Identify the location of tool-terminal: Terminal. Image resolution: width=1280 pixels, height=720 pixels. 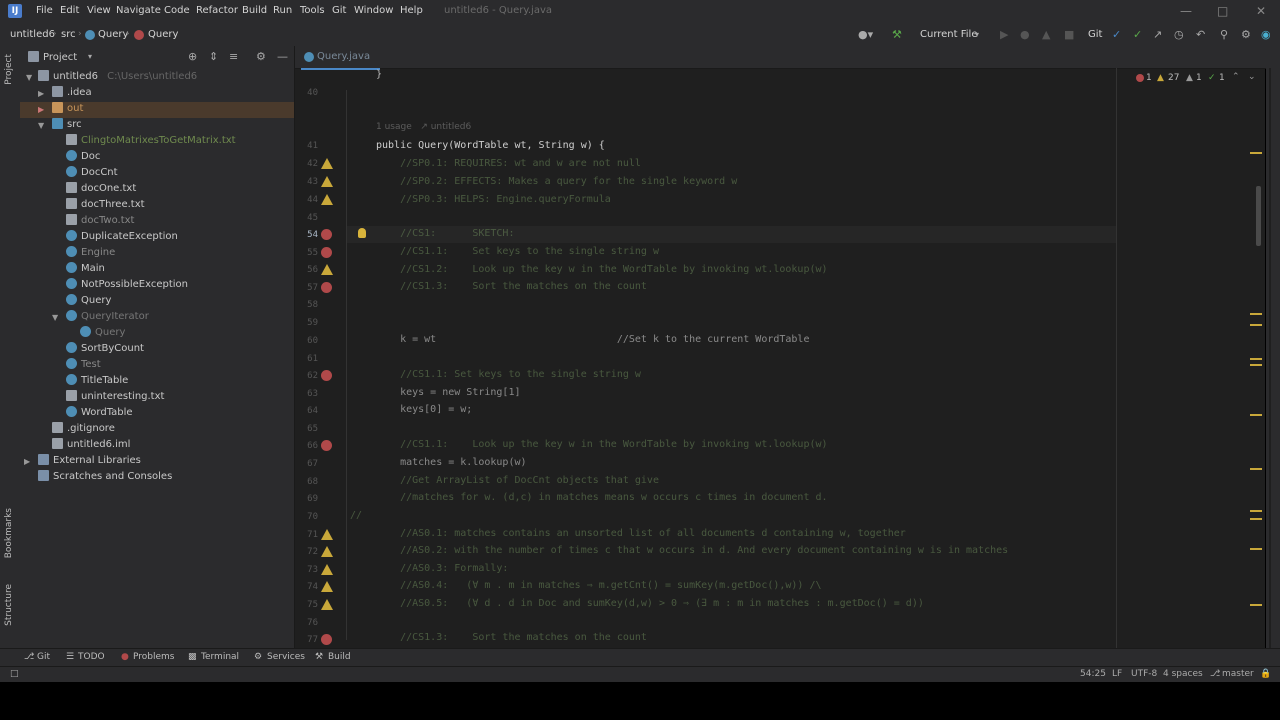
(220, 657).